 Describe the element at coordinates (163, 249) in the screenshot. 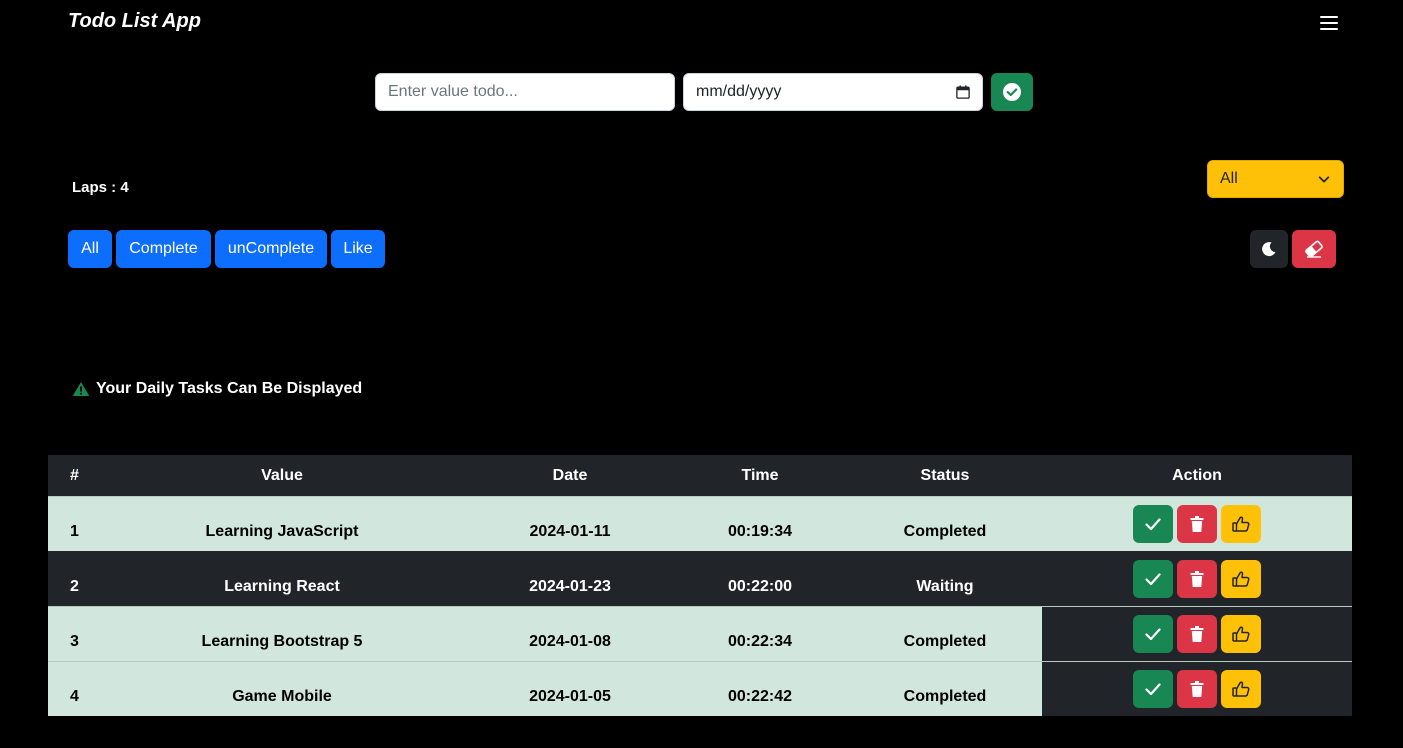

I see `filter-complete-button: Complete` at that location.